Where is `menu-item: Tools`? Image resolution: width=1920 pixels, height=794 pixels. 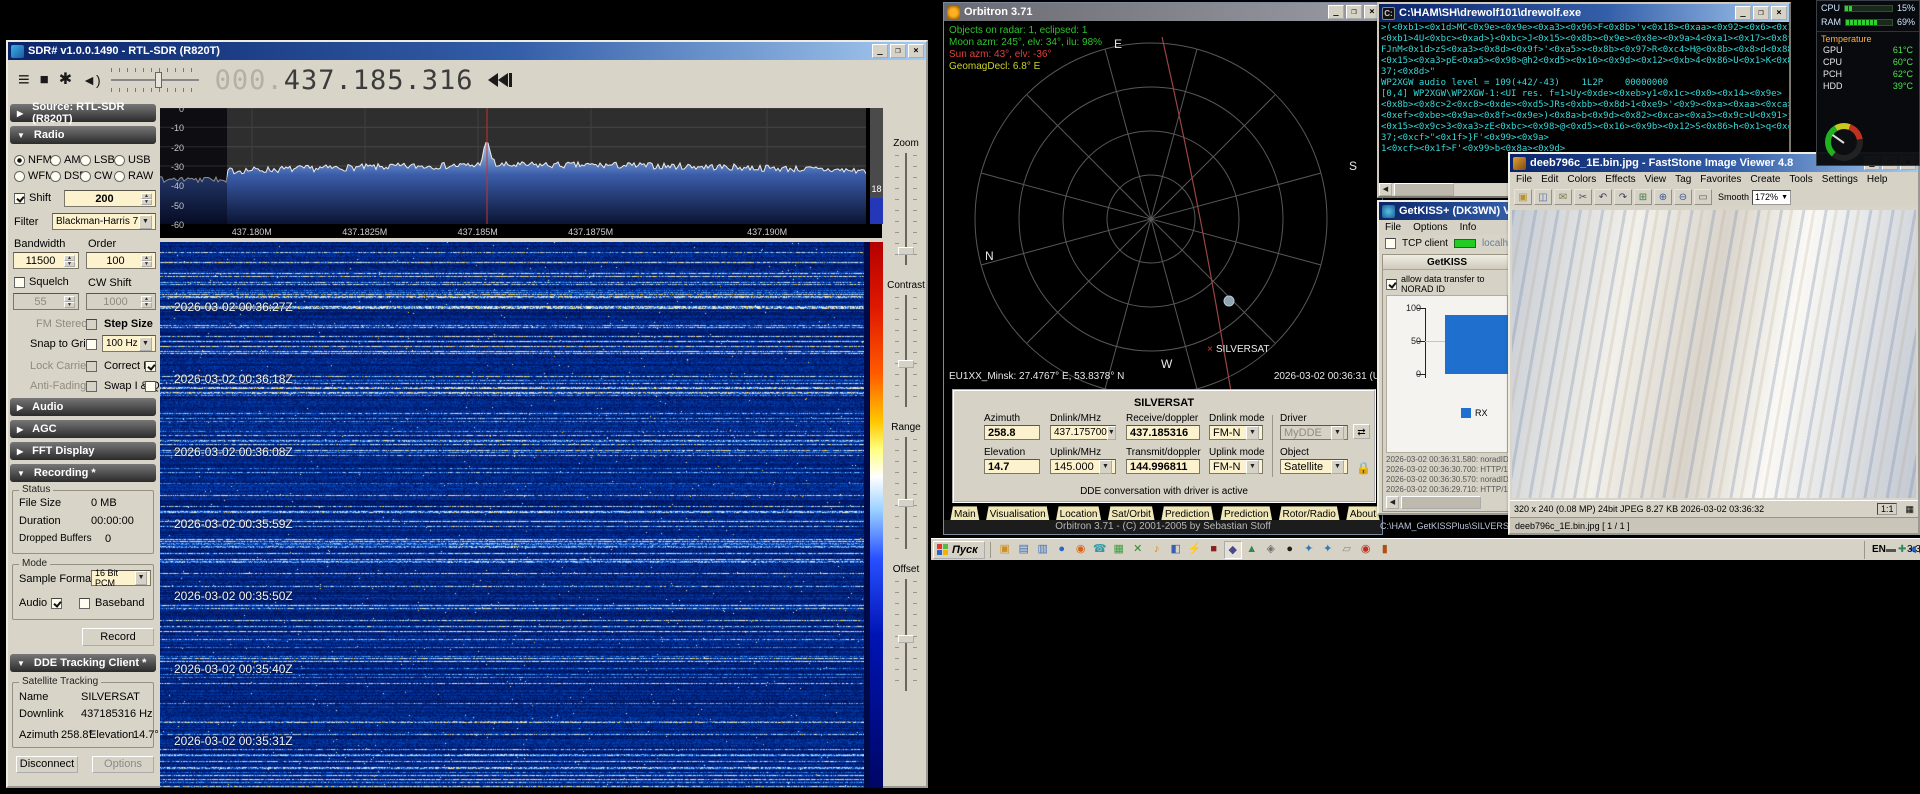 menu-item: Tools is located at coordinates (1800, 179).